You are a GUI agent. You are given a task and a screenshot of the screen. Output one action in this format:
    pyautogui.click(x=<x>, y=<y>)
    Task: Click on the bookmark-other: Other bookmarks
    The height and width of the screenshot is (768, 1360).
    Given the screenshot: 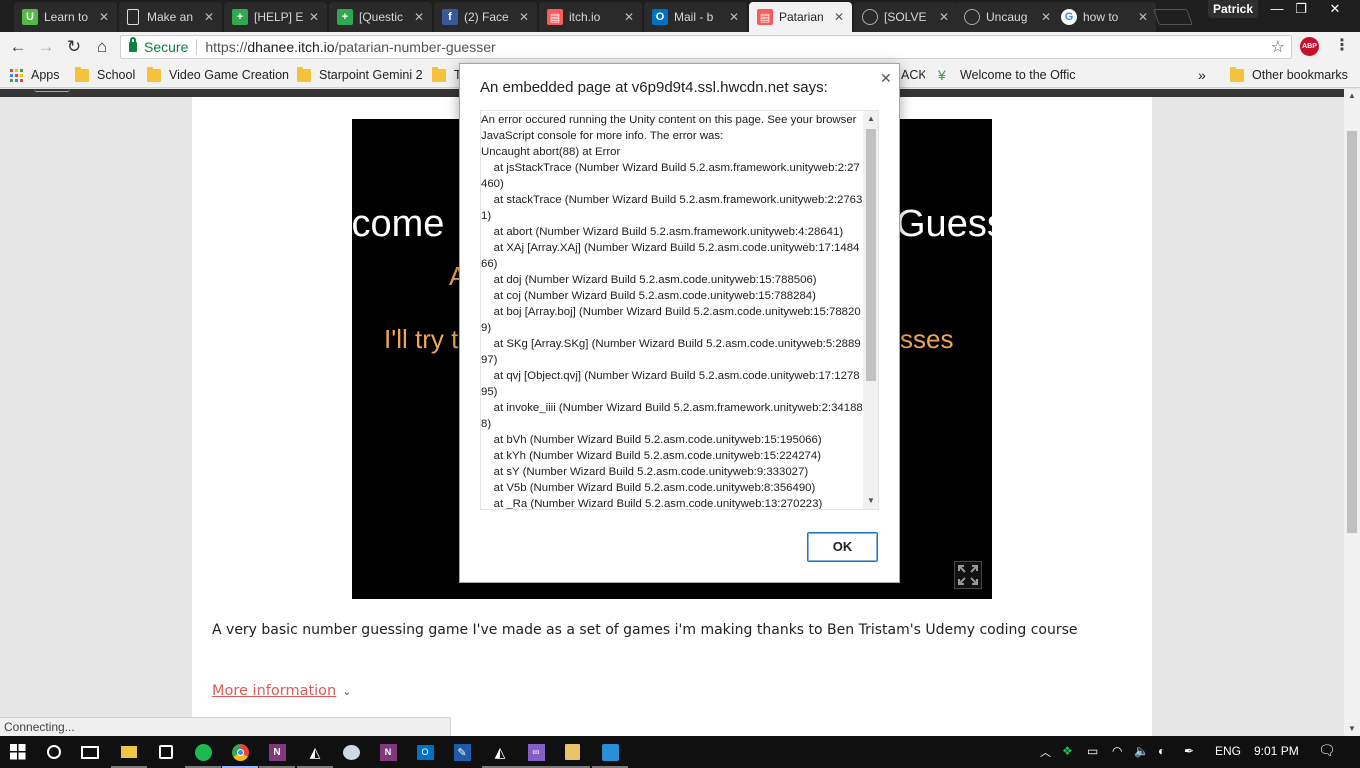 What is the action you would take?
    pyautogui.click(x=1289, y=75)
    